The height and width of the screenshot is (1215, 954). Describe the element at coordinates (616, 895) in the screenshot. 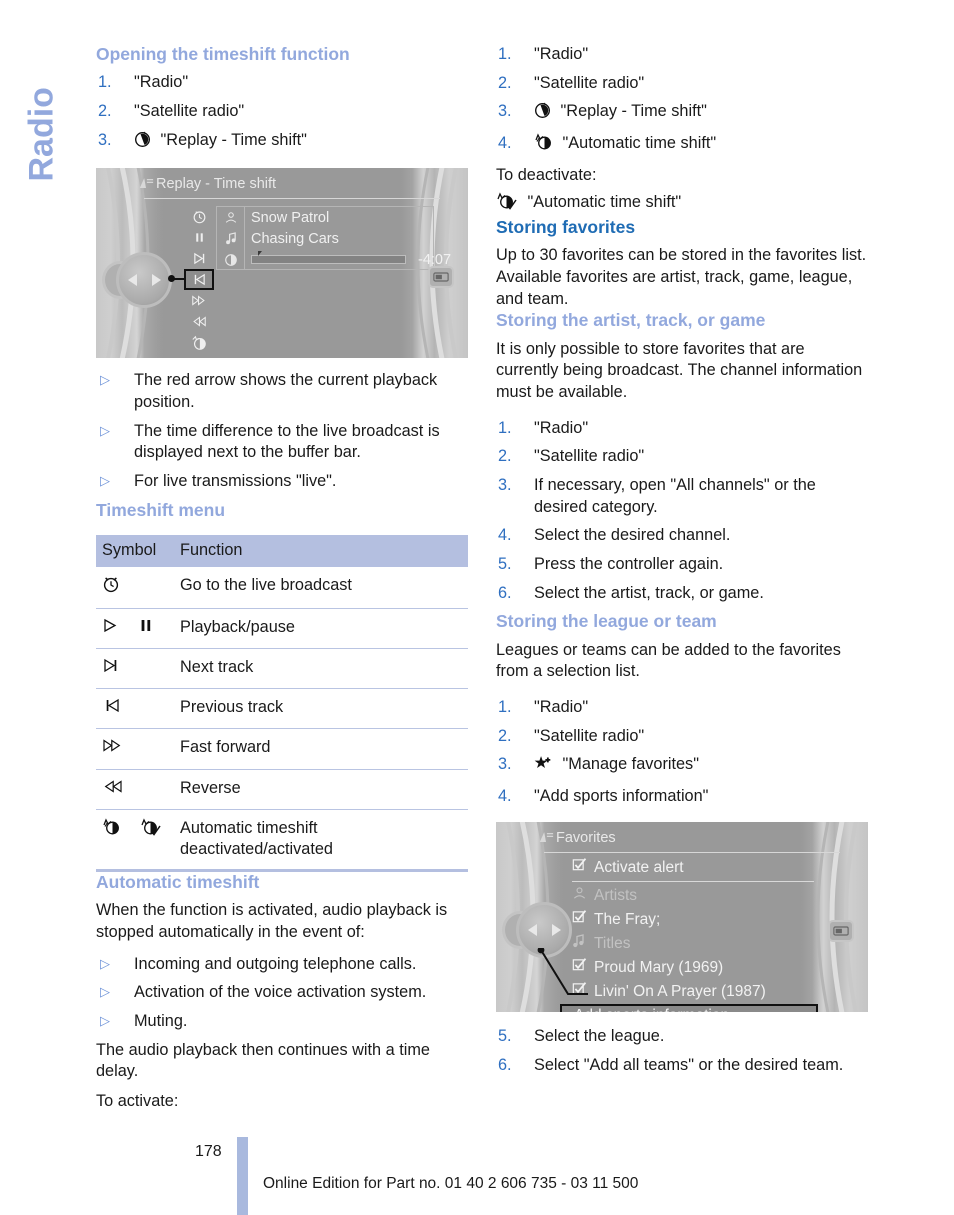

I see `list-item-label: Artists` at that location.